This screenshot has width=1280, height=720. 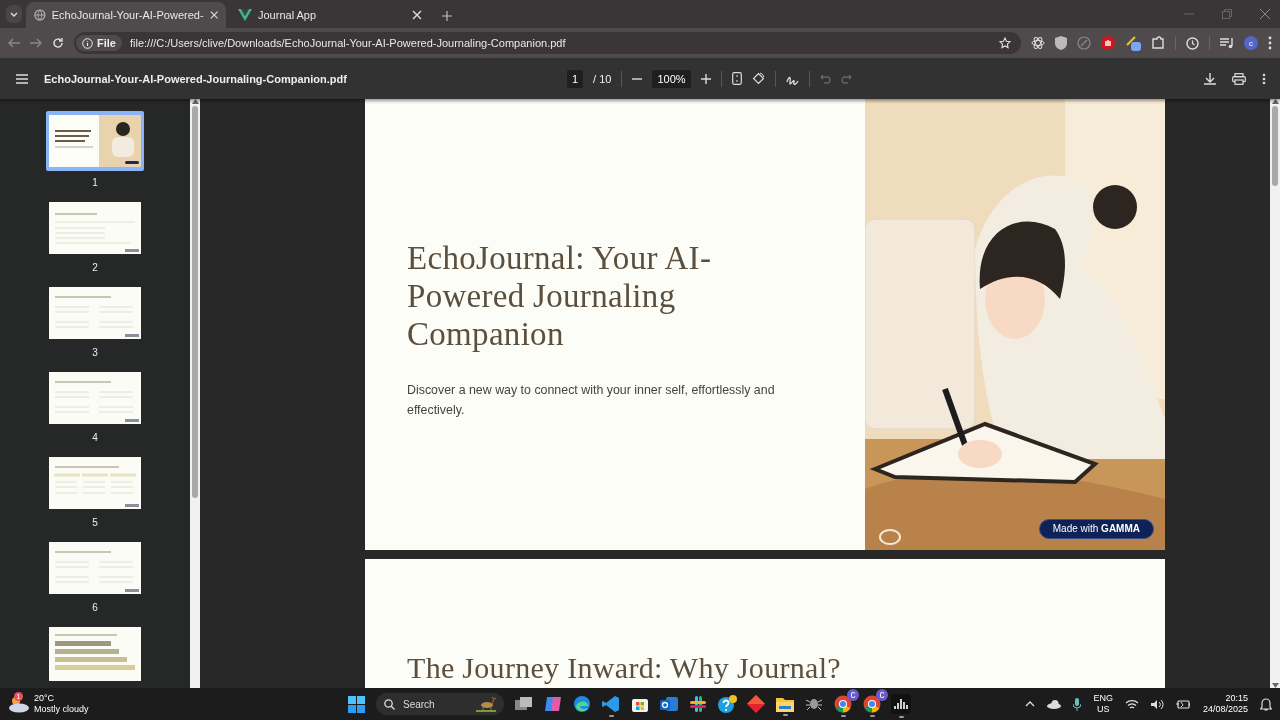 What do you see at coordinates (58, 43) in the screenshot?
I see `reload-icon` at bounding box center [58, 43].